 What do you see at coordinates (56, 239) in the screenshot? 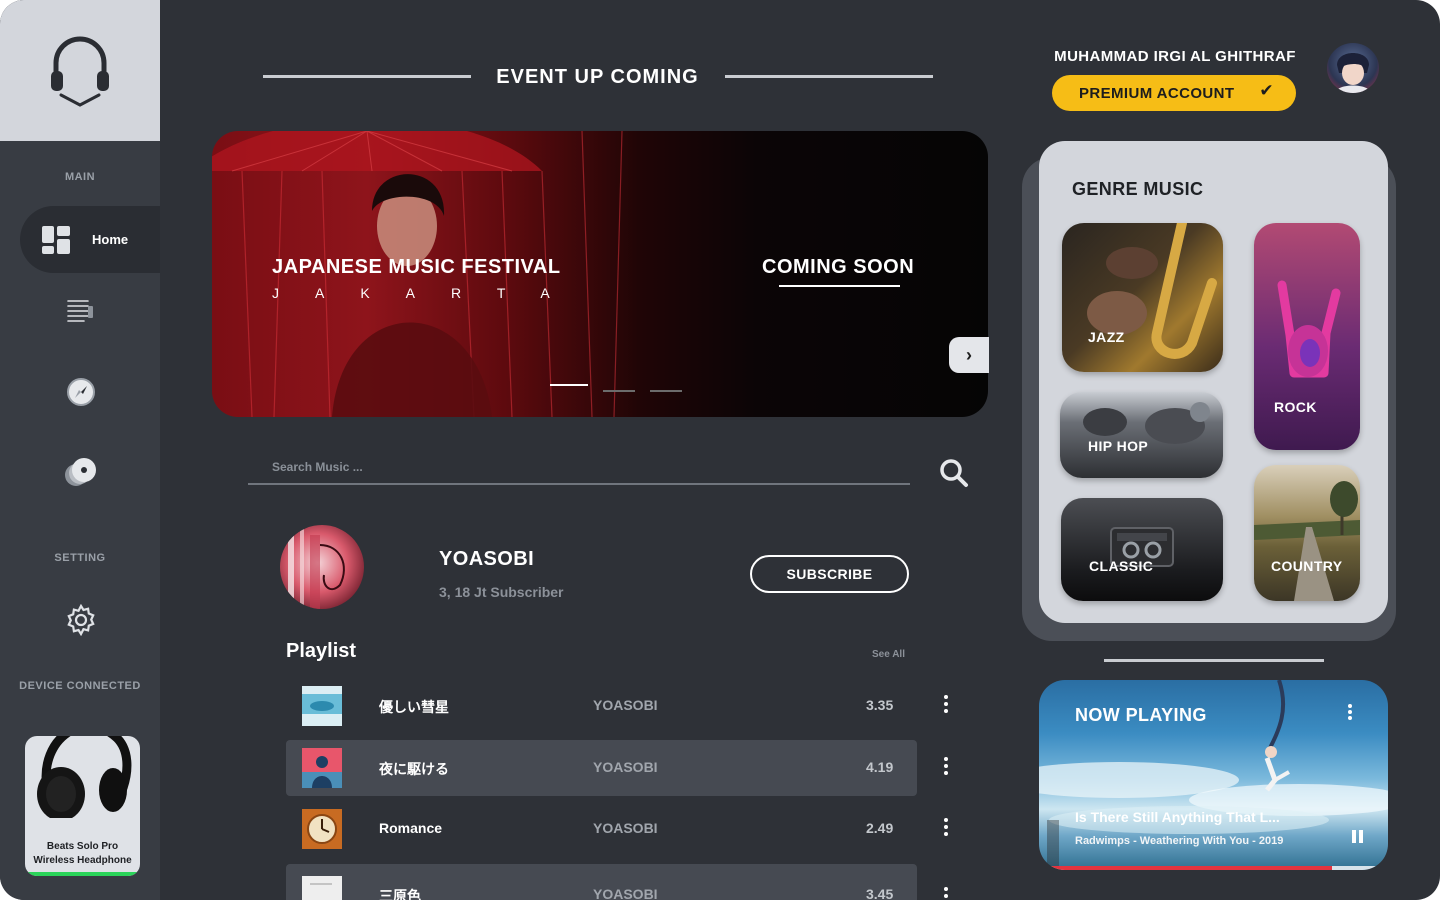
I see `dashboard-icon` at bounding box center [56, 239].